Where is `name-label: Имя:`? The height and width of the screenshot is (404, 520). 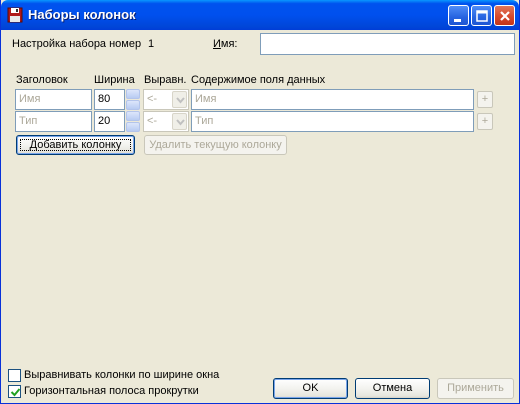
name-label: Имя: is located at coordinates (225, 44).